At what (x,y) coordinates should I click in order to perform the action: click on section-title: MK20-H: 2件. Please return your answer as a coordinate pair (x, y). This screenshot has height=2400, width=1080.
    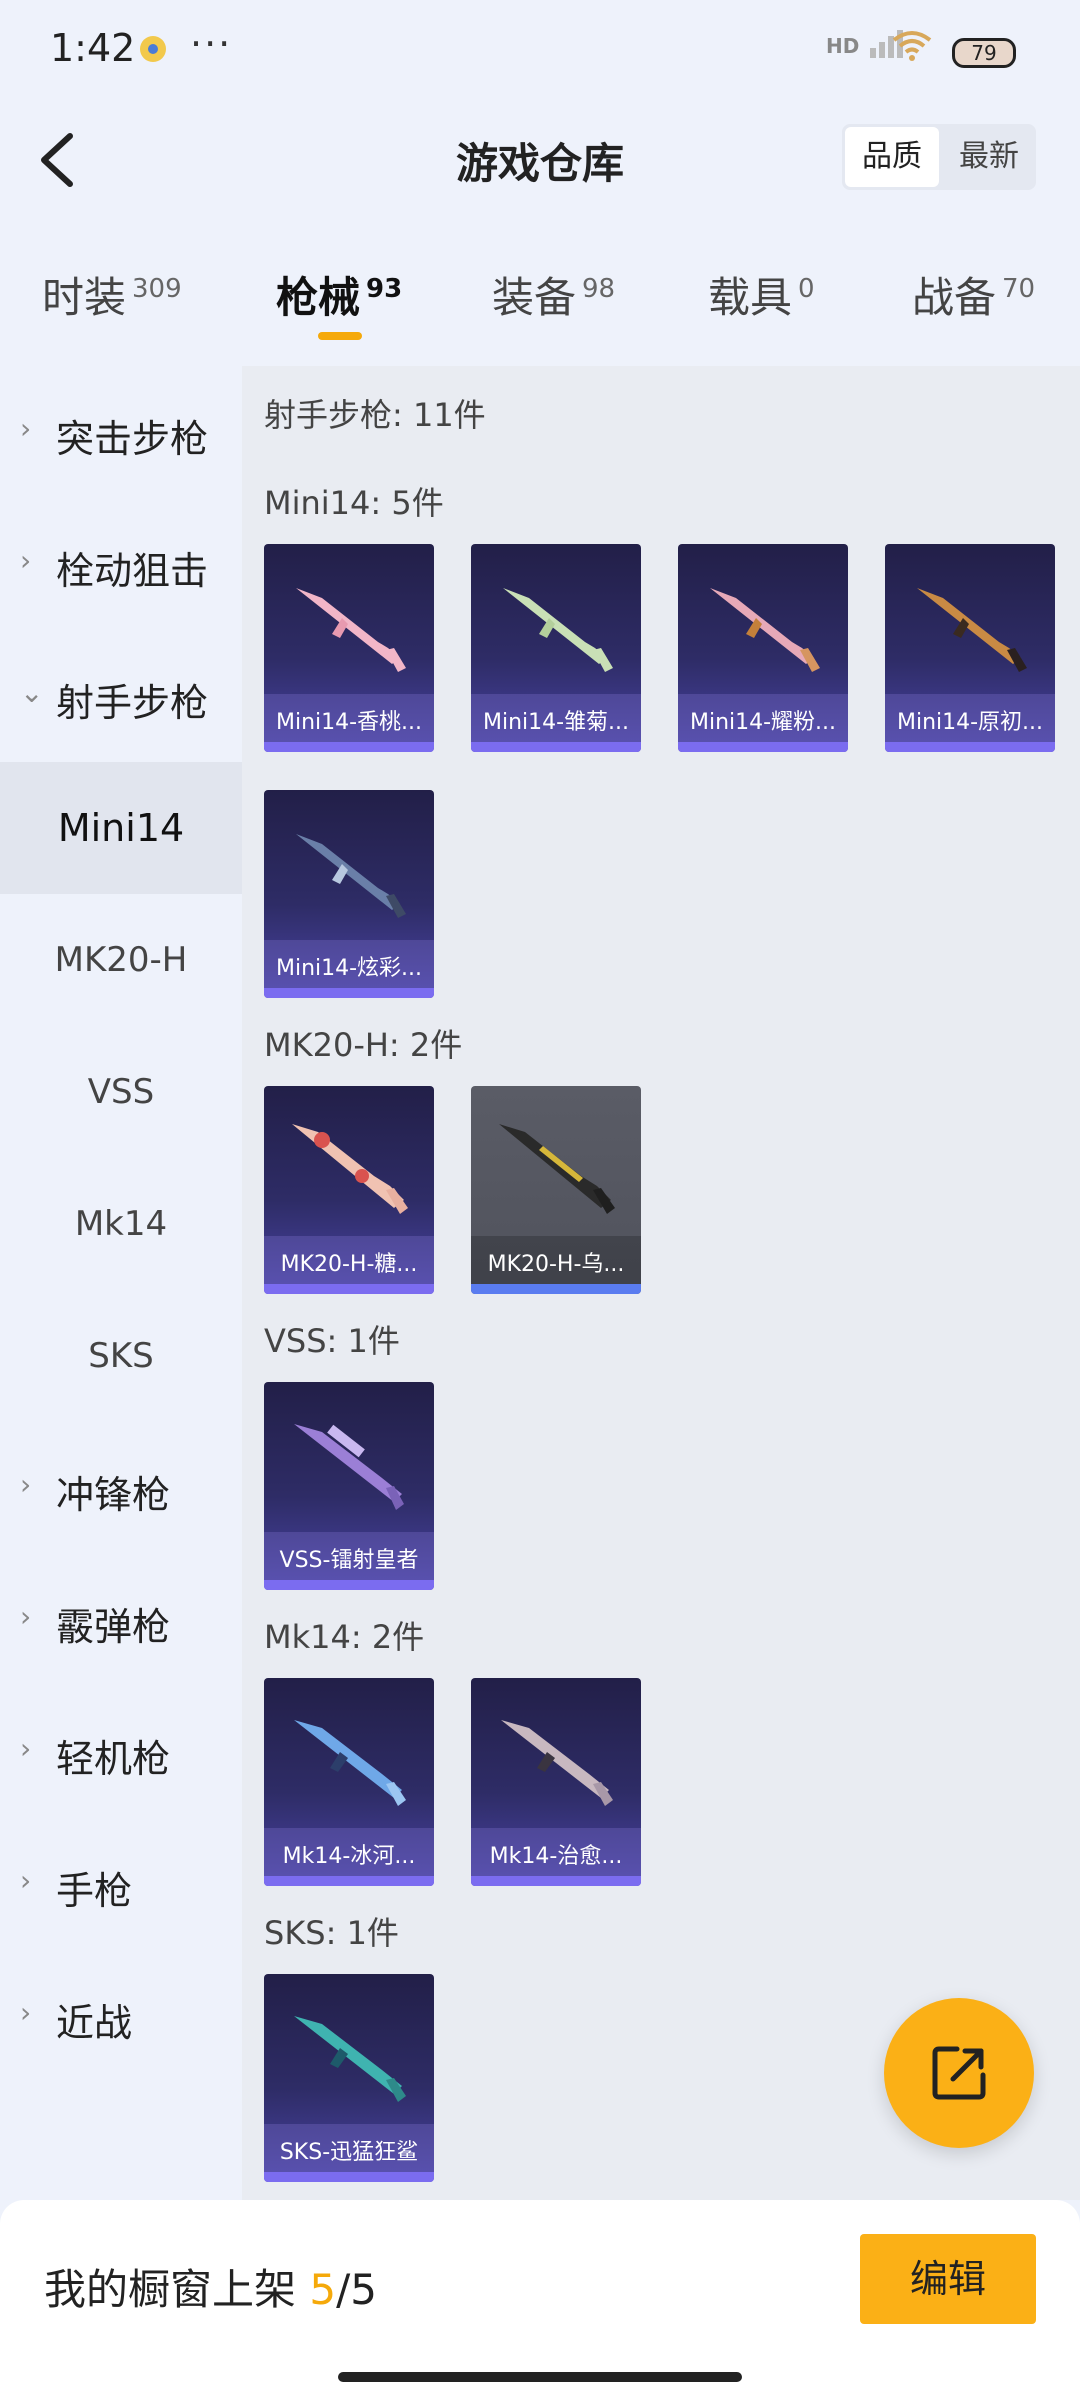
    Looking at the image, I should click on (363, 1045).